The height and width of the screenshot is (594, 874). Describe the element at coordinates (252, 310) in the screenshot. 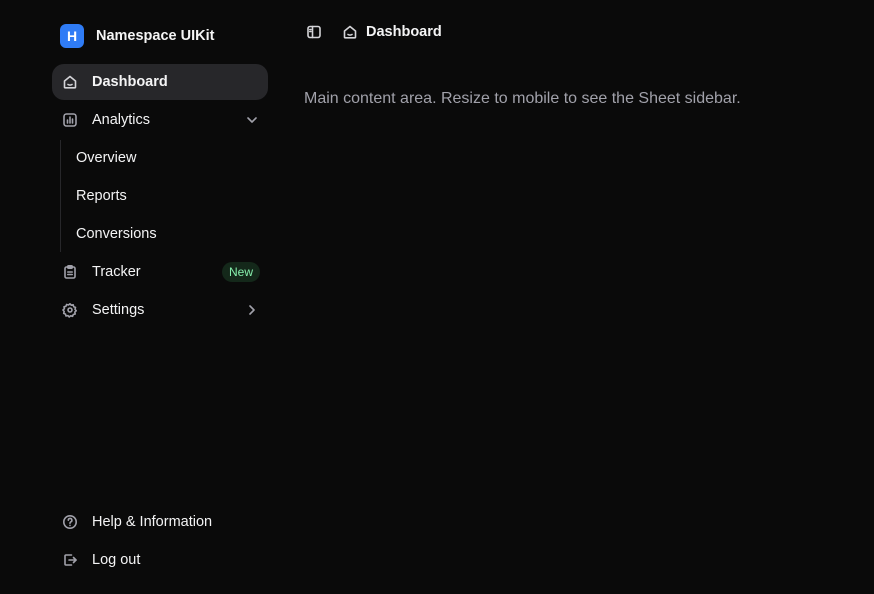

I see `chevron-right-icon` at that location.